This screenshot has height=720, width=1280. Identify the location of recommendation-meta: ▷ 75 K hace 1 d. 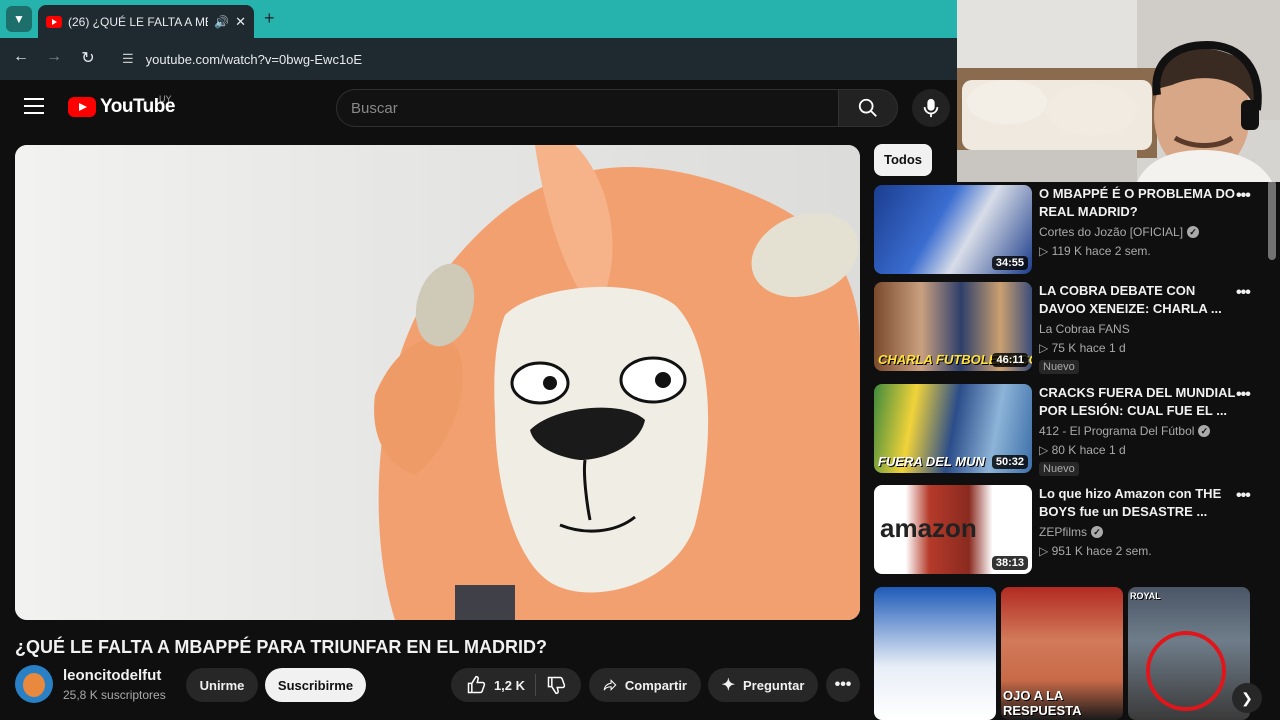
(1082, 348).